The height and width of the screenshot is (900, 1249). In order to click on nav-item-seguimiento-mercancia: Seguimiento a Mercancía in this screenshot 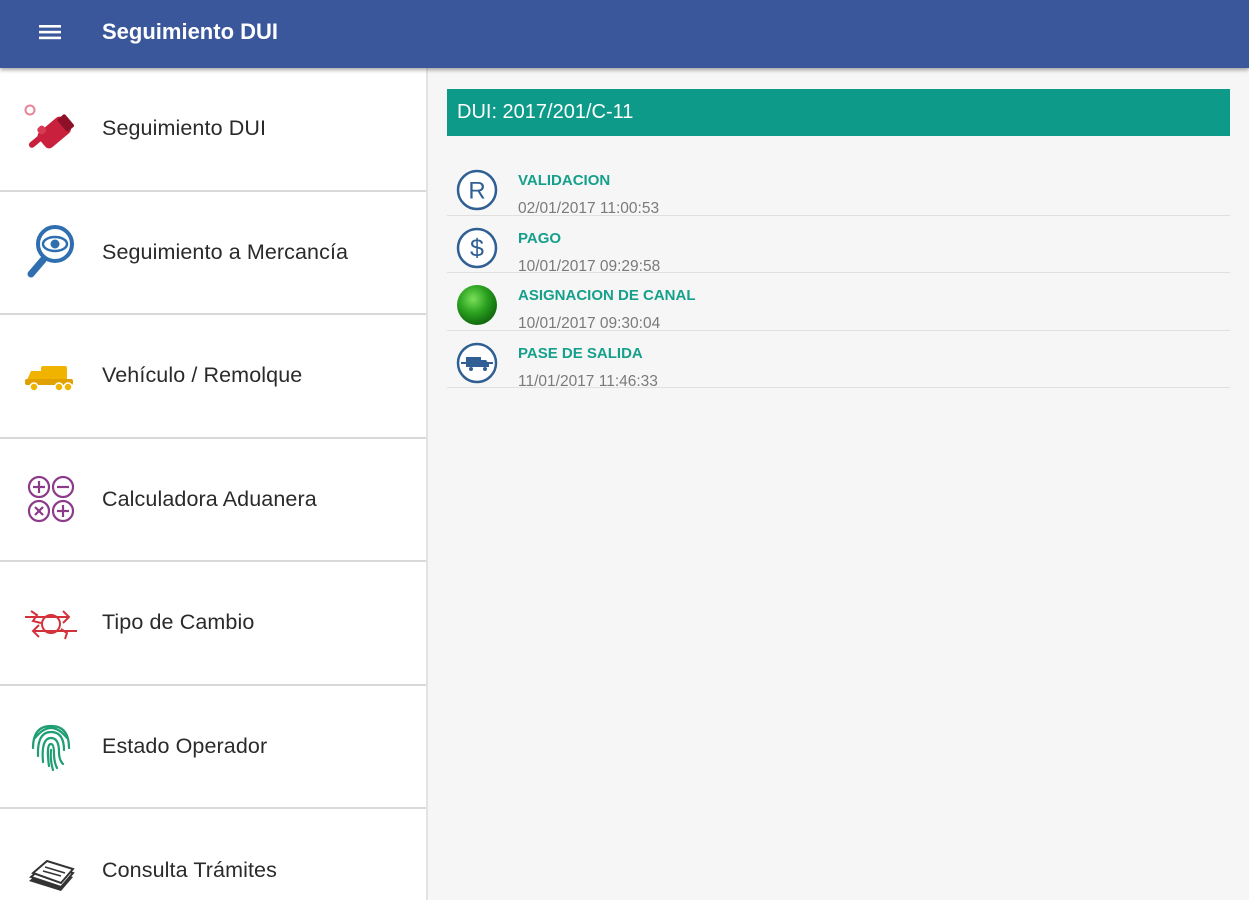, I will do `click(213, 253)`.